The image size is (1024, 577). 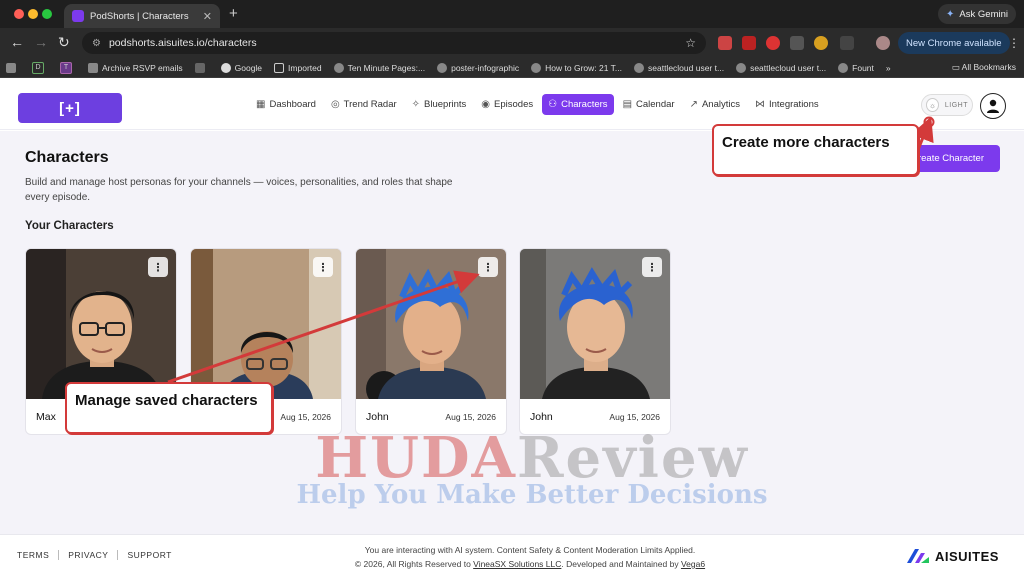 What do you see at coordinates (512, 14) in the screenshot?
I see `browser-tab-bar: PodShorts | Characters ✕ + ✦ Ask Gemini` at bounding box center [512, 14].